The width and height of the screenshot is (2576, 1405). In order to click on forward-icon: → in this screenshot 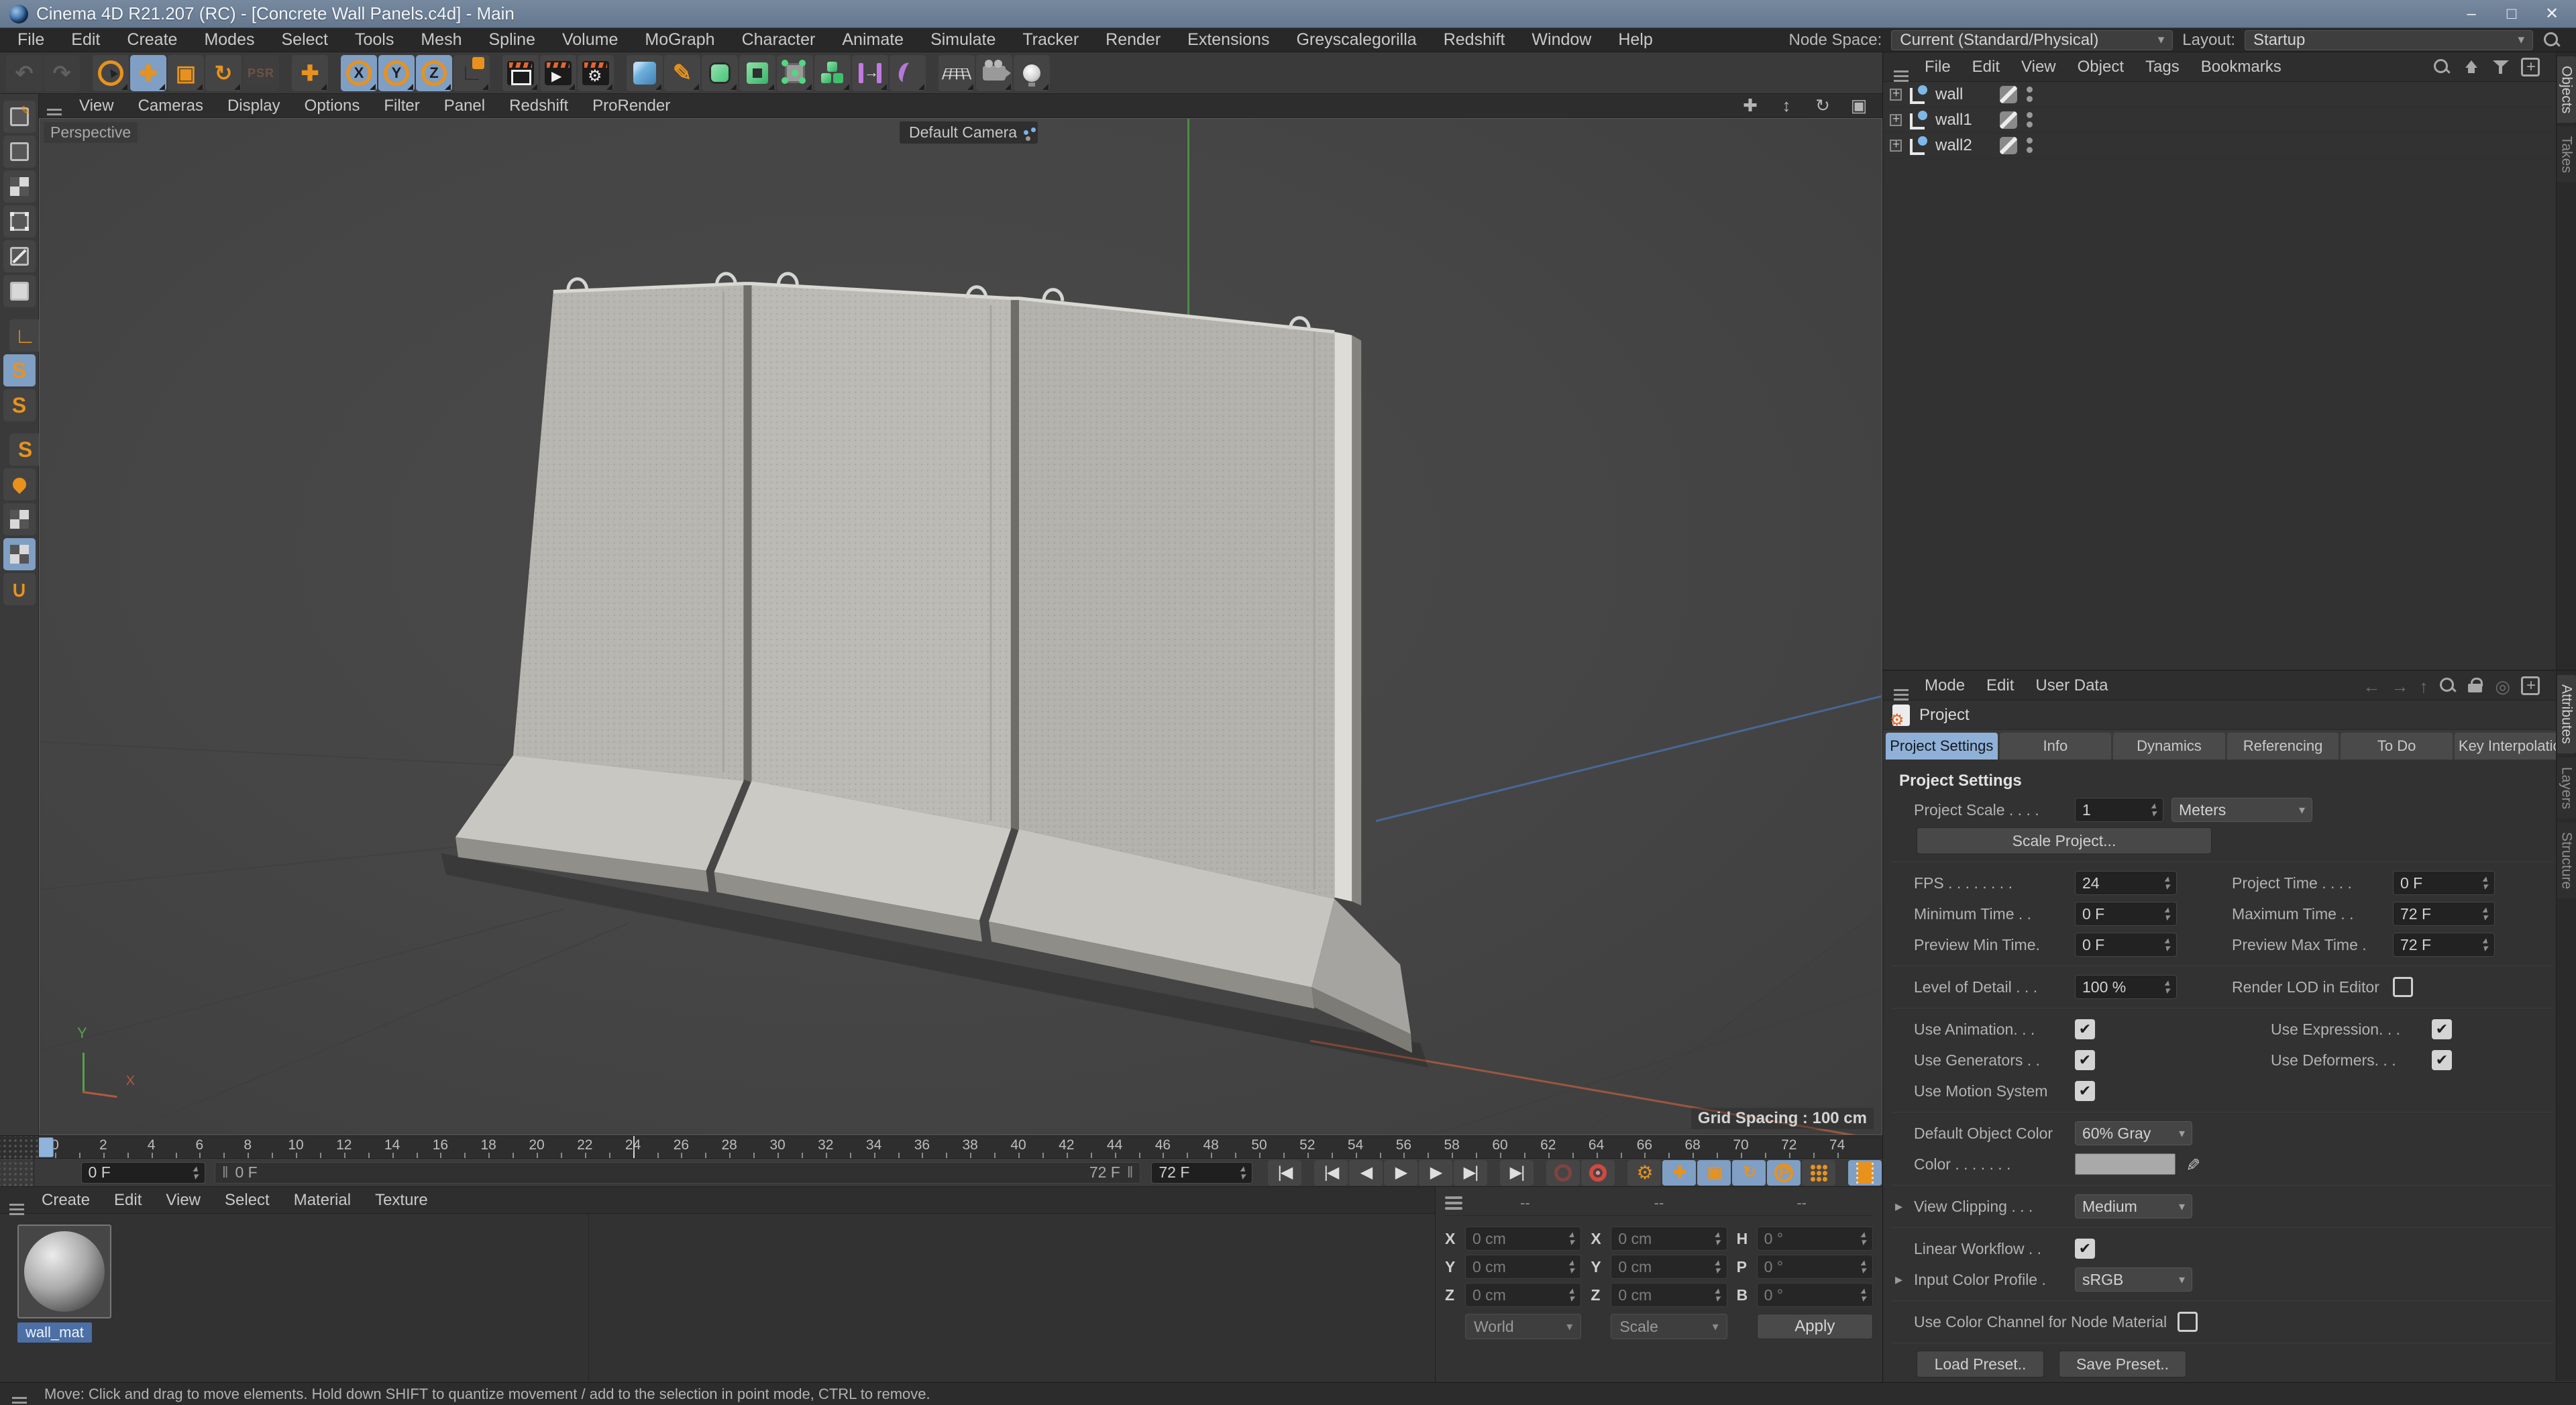, I will do `click(2399, 686)`.